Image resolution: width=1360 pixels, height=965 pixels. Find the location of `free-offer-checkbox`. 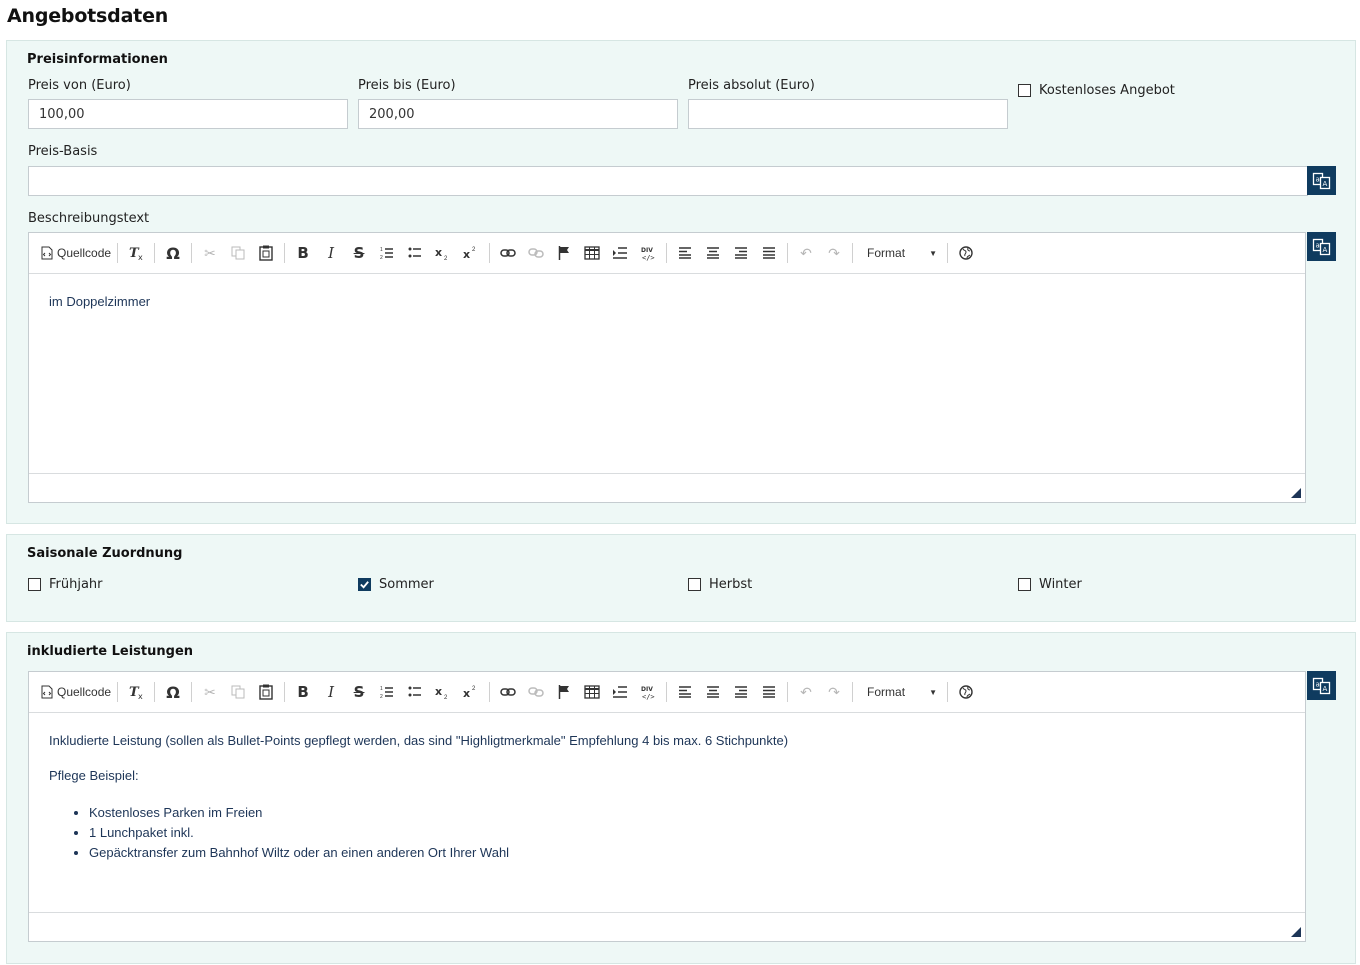

free-offer-checkbox is located at coordinates (1024, 90).